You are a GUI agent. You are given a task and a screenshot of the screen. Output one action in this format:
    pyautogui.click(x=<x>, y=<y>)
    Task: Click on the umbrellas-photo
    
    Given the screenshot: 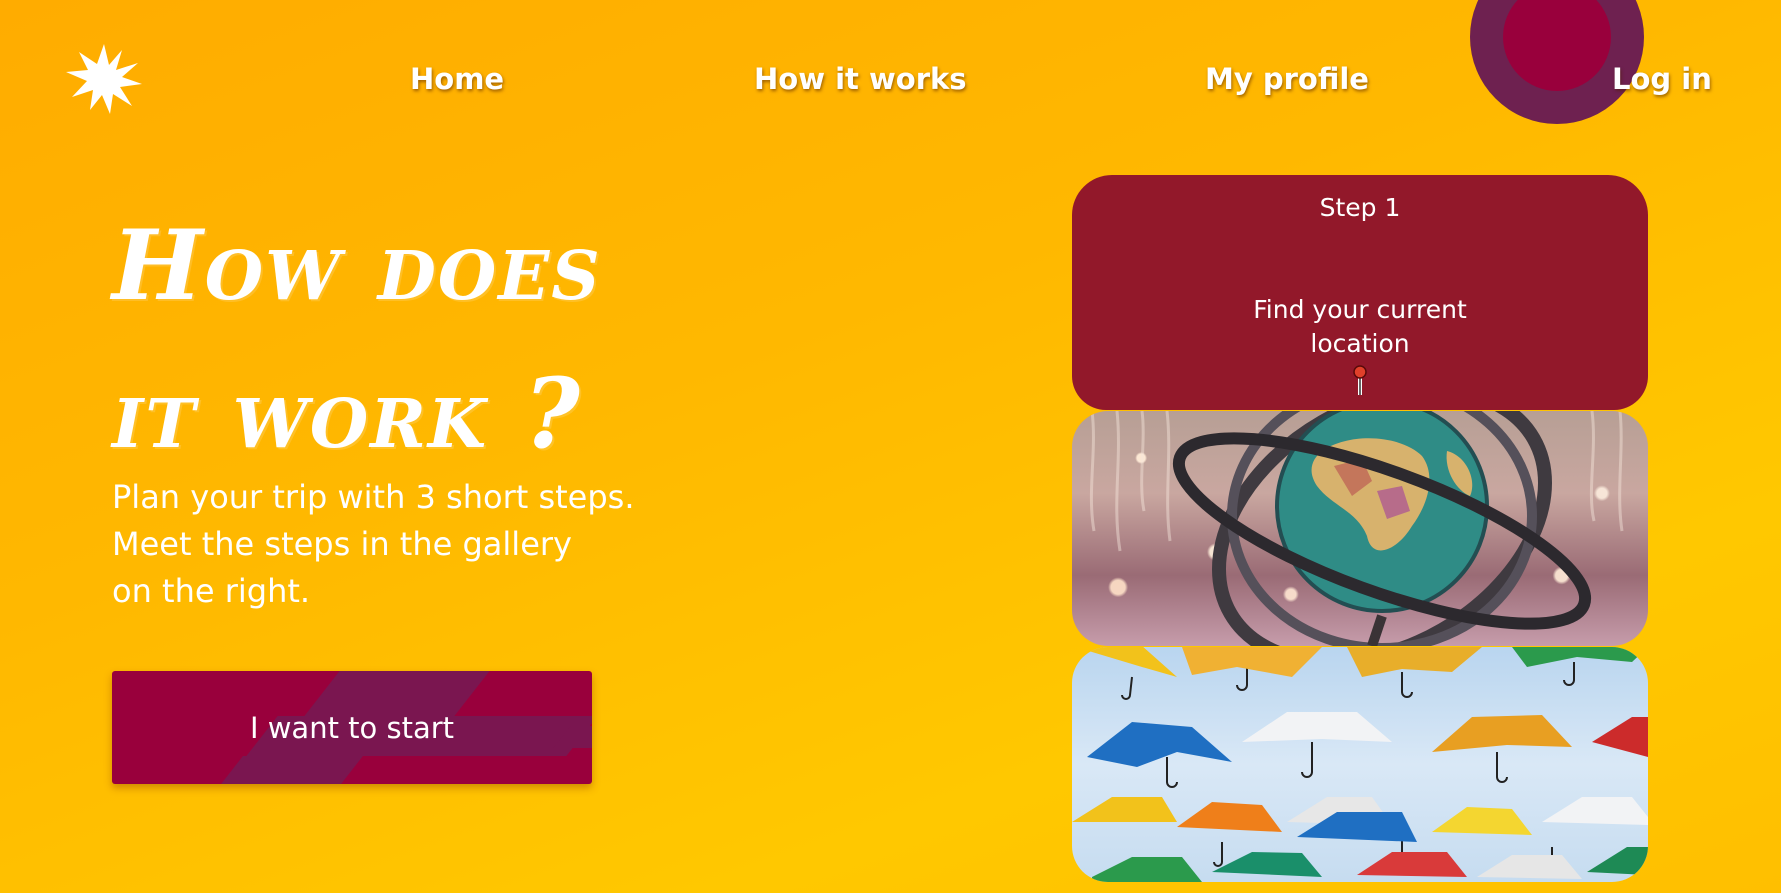 What is the action you would take?
    pyautogui.click(x=1360, y=764)
    